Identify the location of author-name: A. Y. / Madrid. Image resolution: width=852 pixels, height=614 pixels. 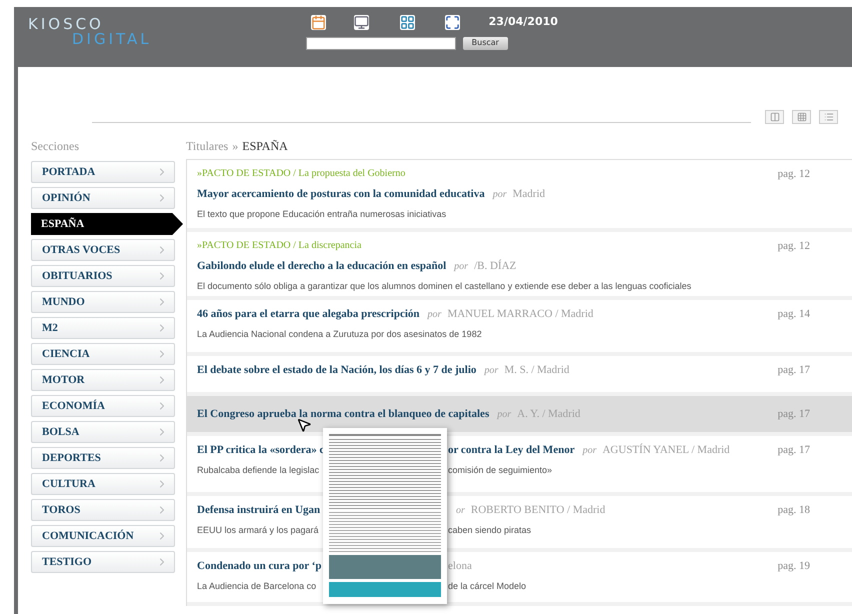
(548, 414).